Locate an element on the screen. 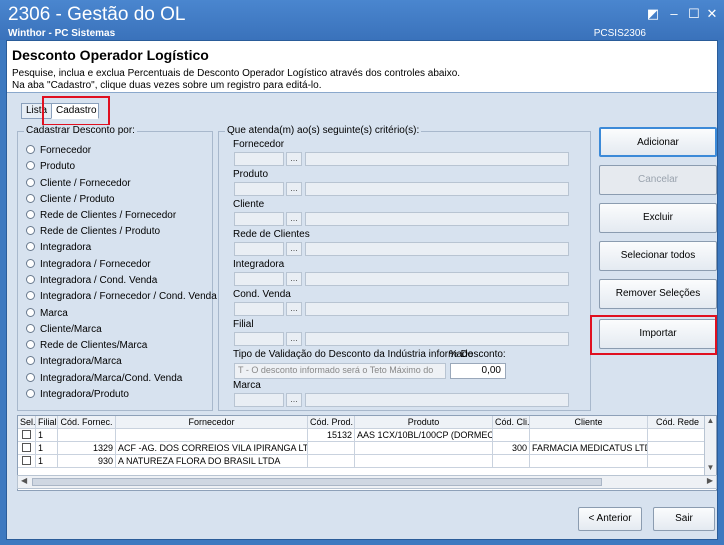 Image resolution: width=724 pixels, height=545 pixels. vertical-scrollbar: ▲ ▼ is located at coordinates (710, 447).